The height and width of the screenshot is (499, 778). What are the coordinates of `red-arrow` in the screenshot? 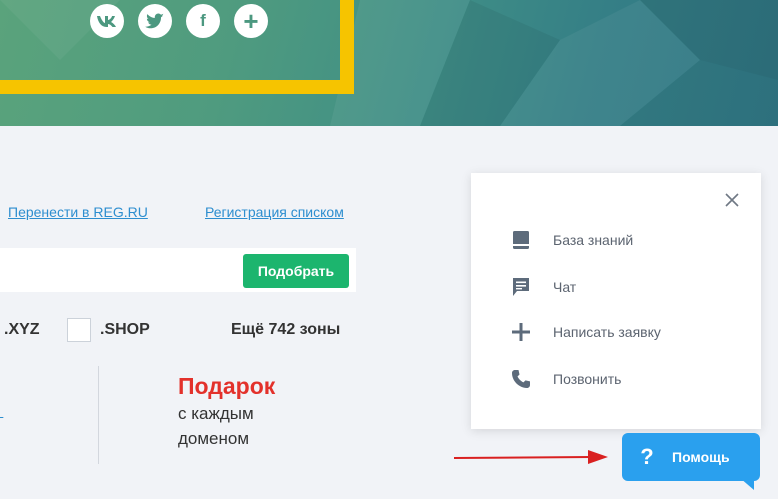 It's located at (530, 457).